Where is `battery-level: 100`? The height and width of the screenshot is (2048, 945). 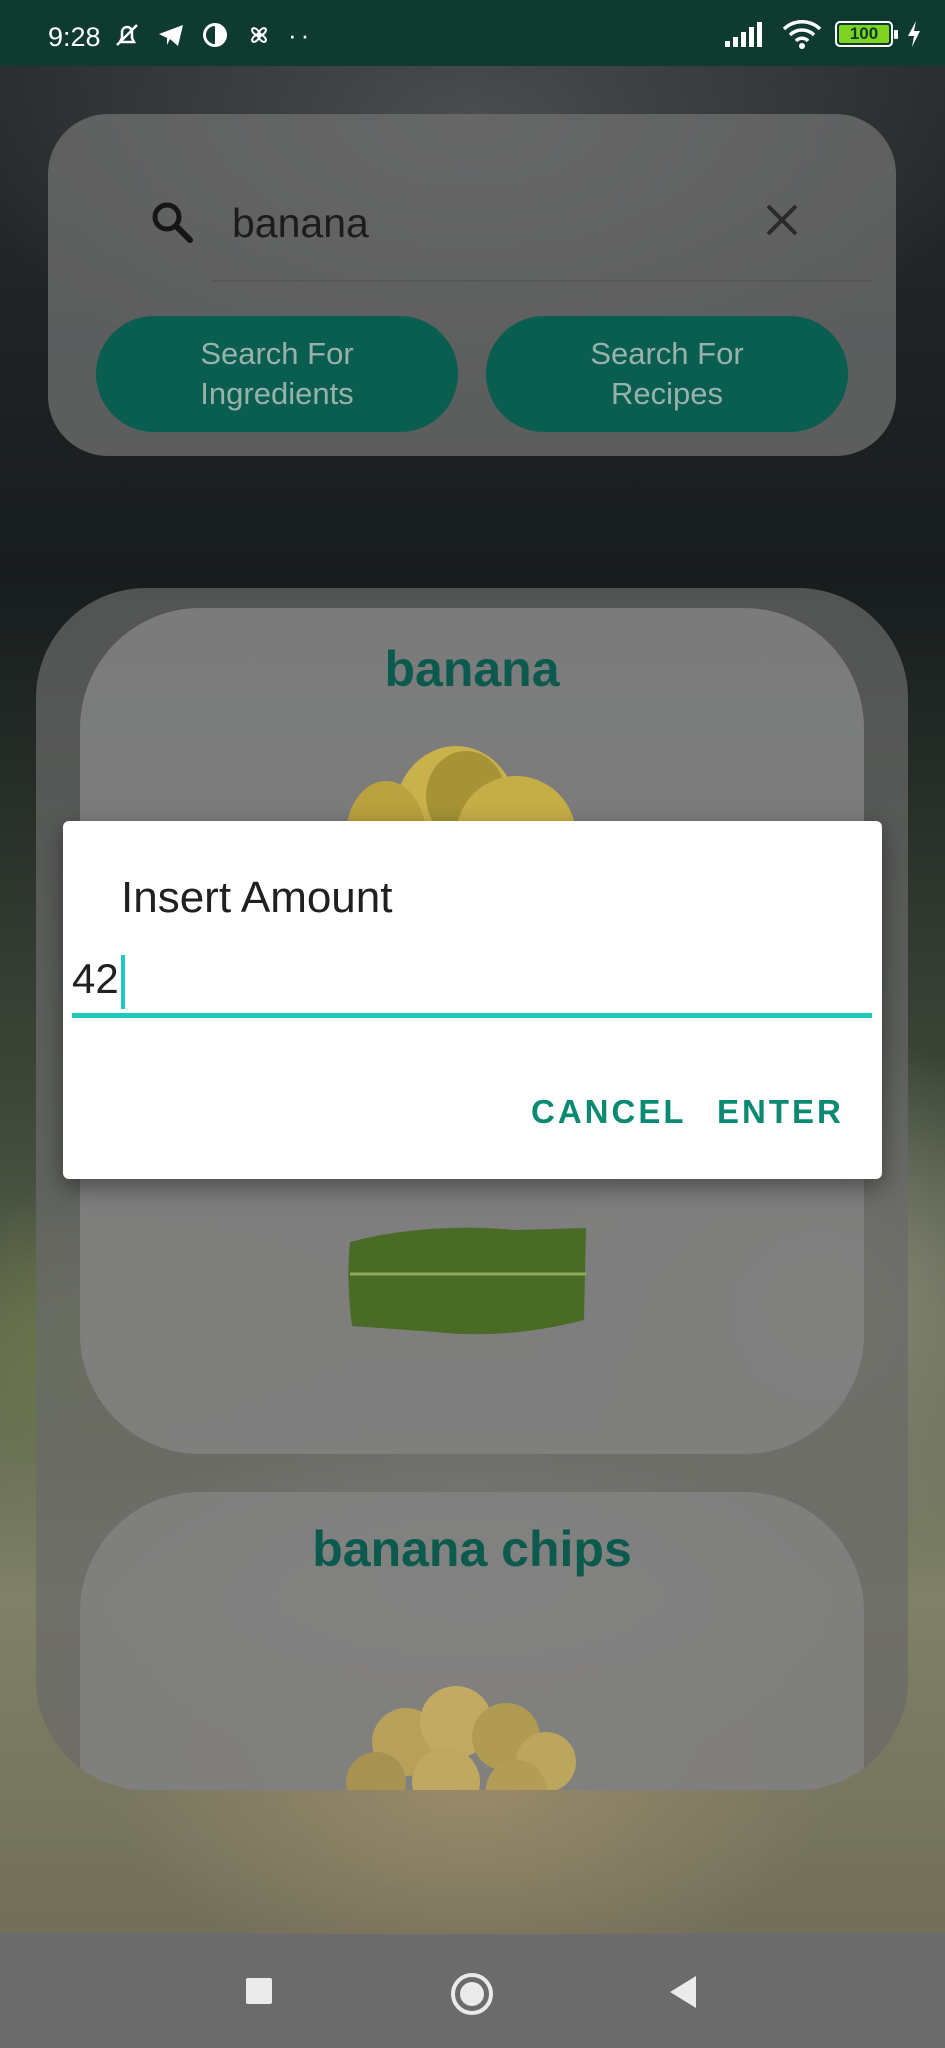
battery-level: 100 is located at coordinates (864, 33).